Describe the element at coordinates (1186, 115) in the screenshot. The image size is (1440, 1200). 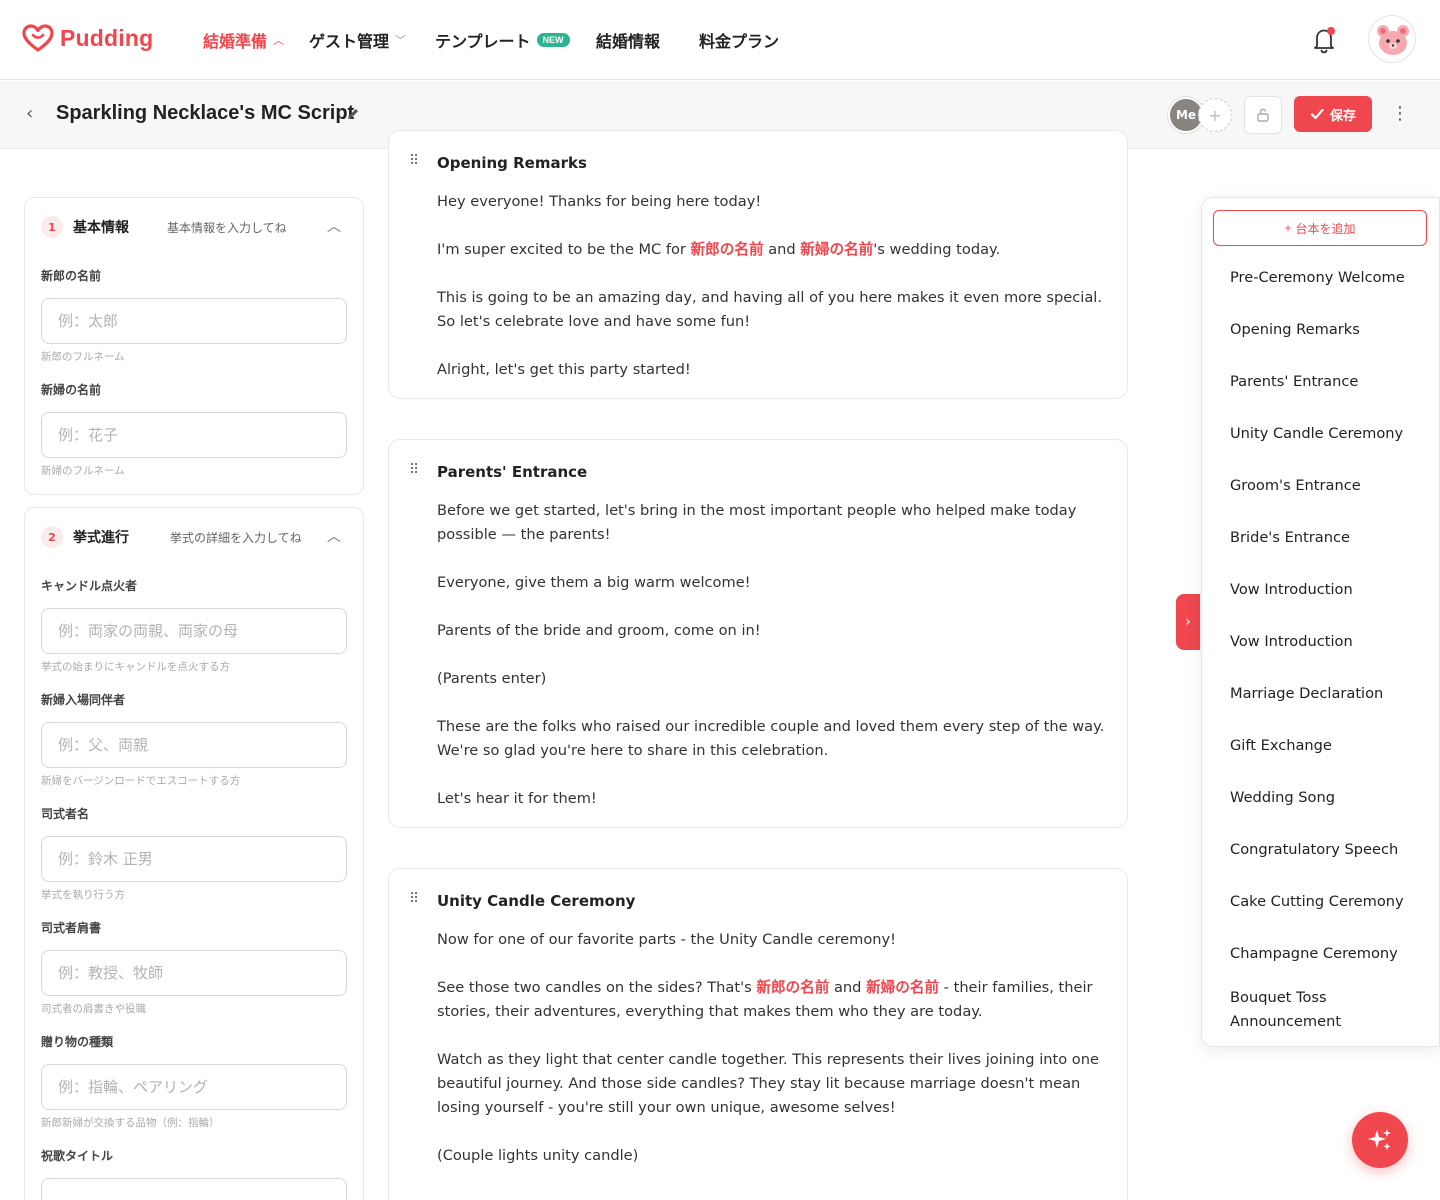
I see `collaborator-label: Me` at that location.